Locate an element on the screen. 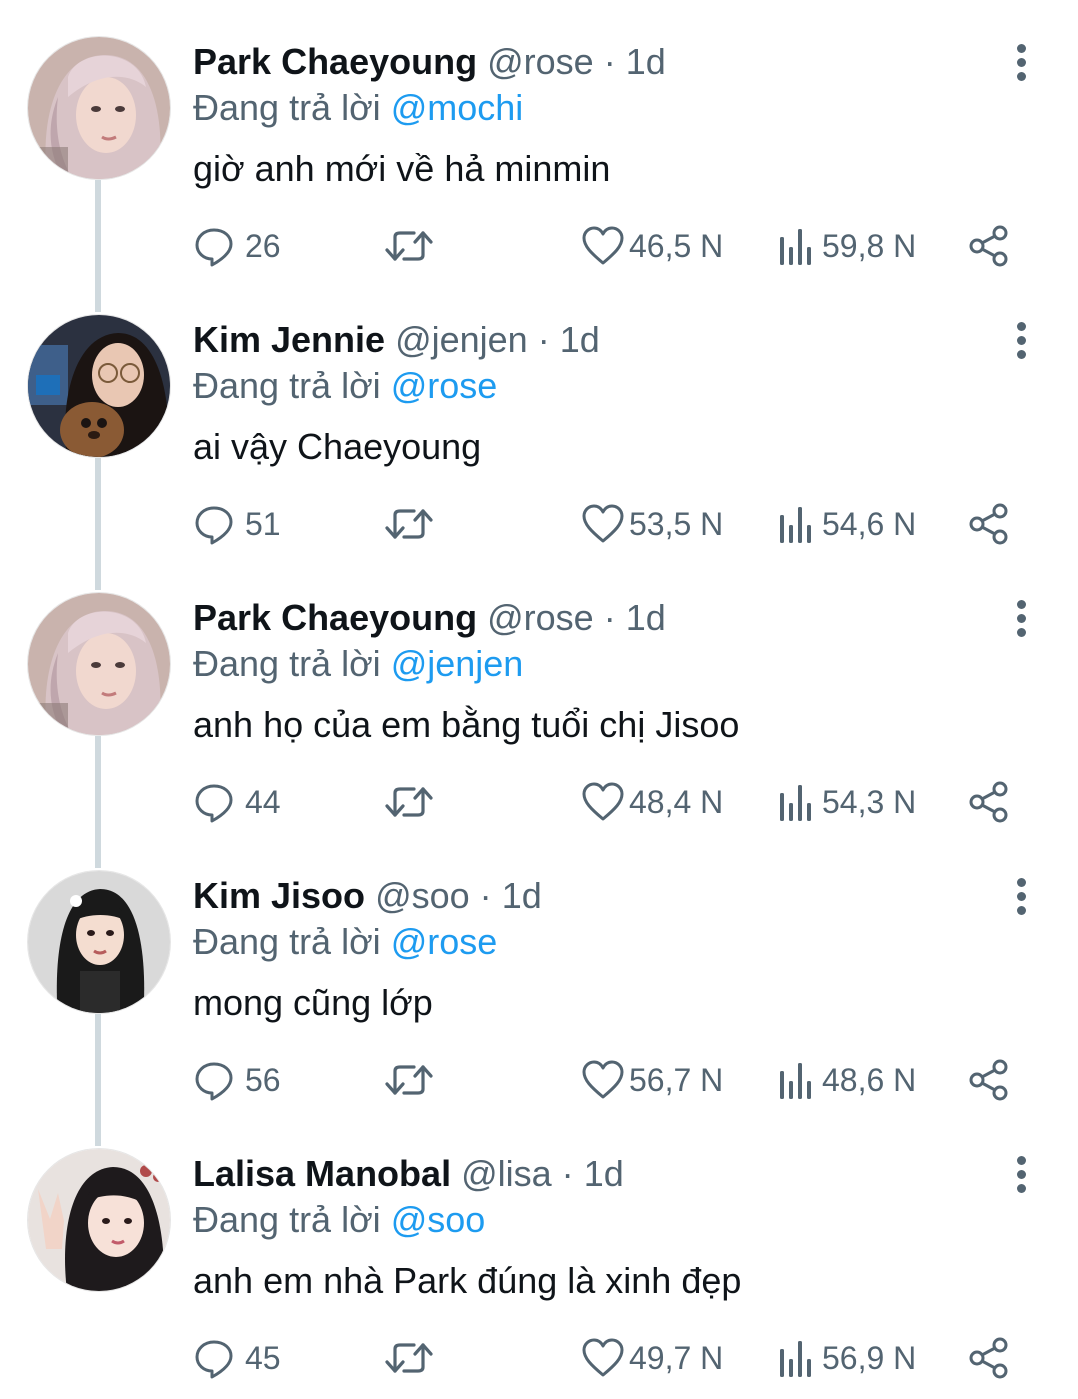 This screenshot has height=1399, width=1078. tweet-header: Park Chaeyoung @rose · 1d is located at coordinates (429, 618).